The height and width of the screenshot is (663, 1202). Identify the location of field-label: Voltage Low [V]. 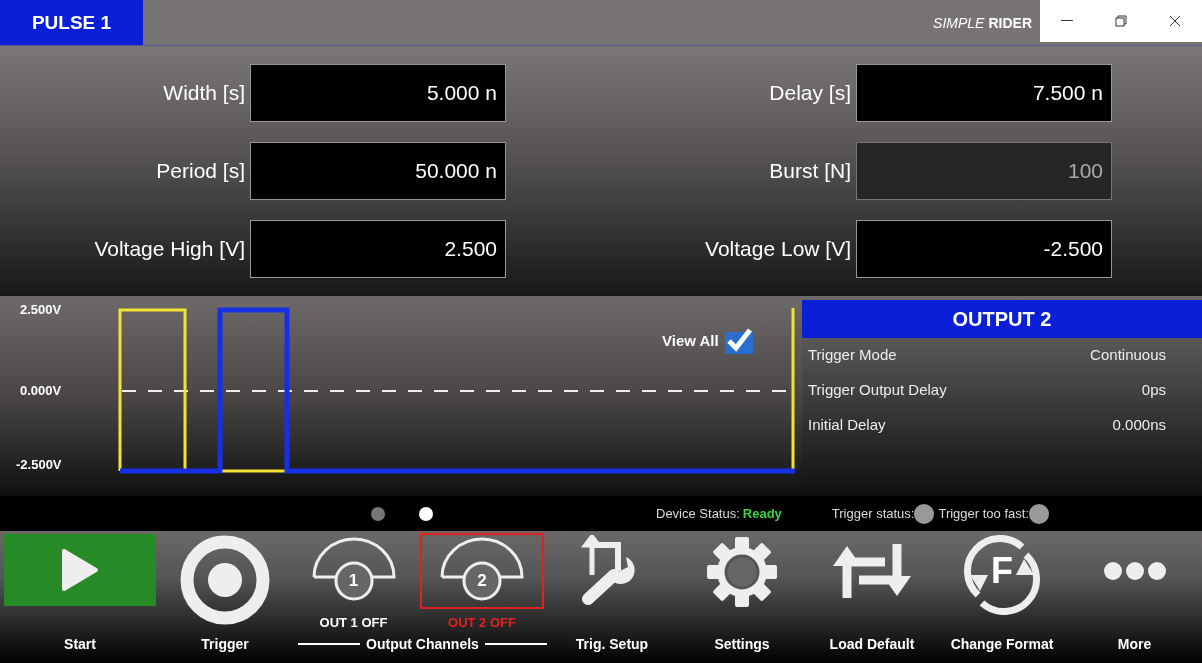
(778, 249).